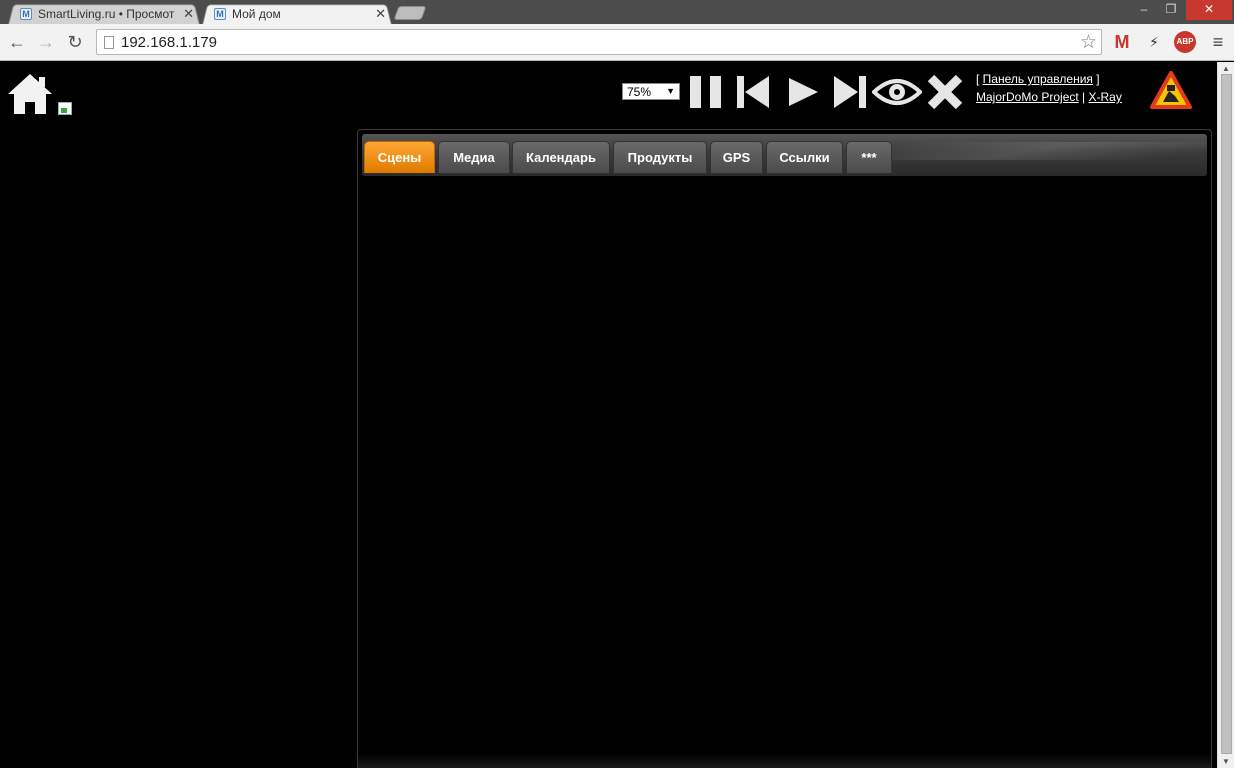 The image size is (1234, 768). What do you see at coordinates (804, 157) in the screenshot?
I see `tab-links: Ссылки` at bounding box center [804, 157].